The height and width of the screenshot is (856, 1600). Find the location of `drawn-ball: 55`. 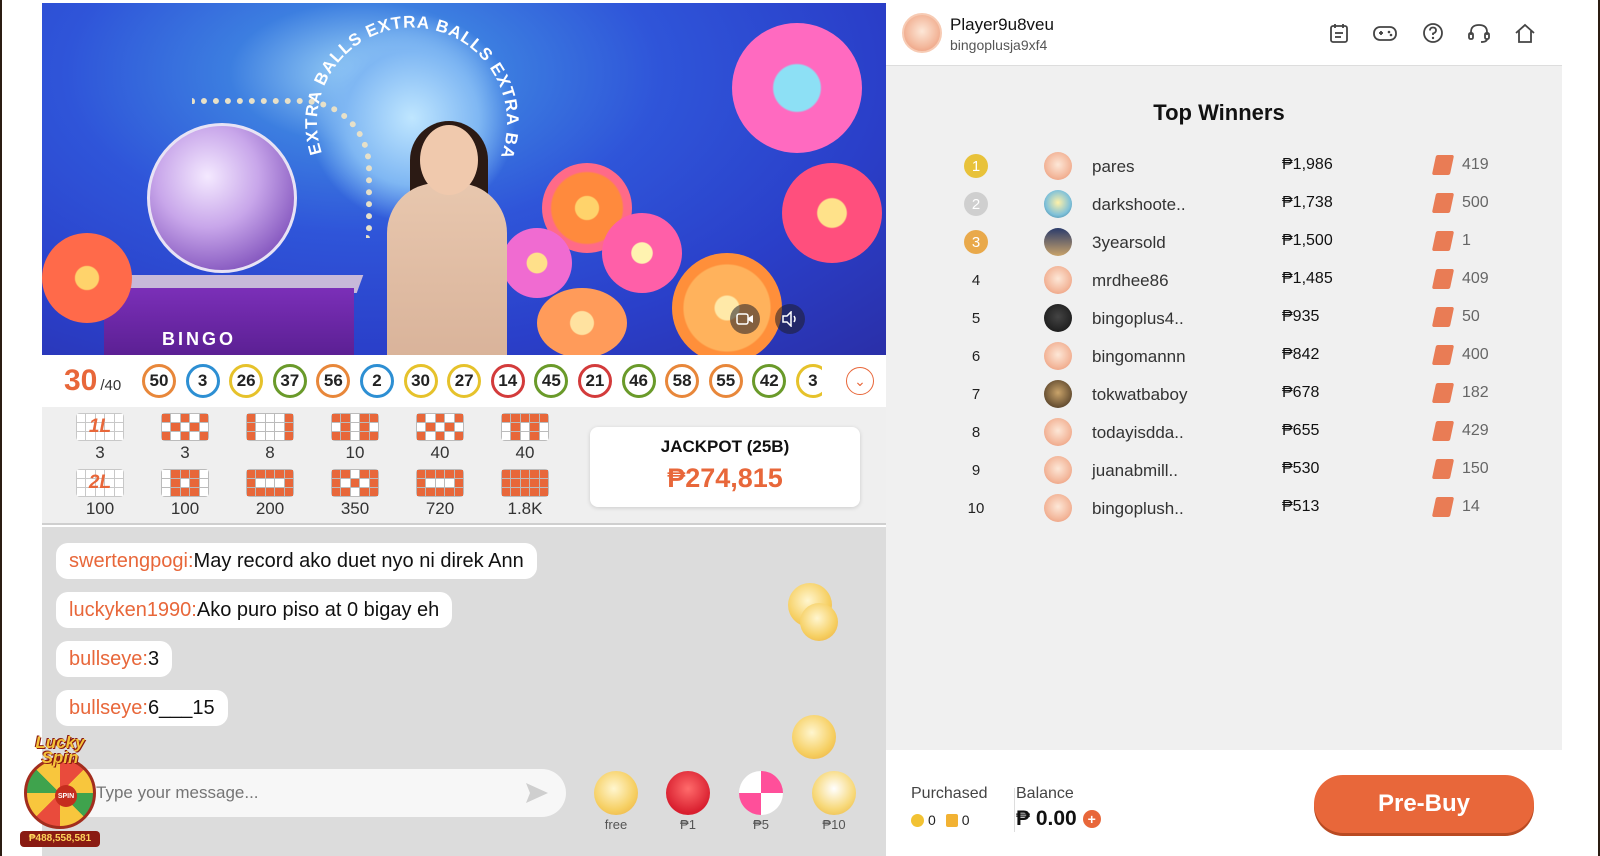

drawn-ball: 55 is located at coordinates (725, 381).